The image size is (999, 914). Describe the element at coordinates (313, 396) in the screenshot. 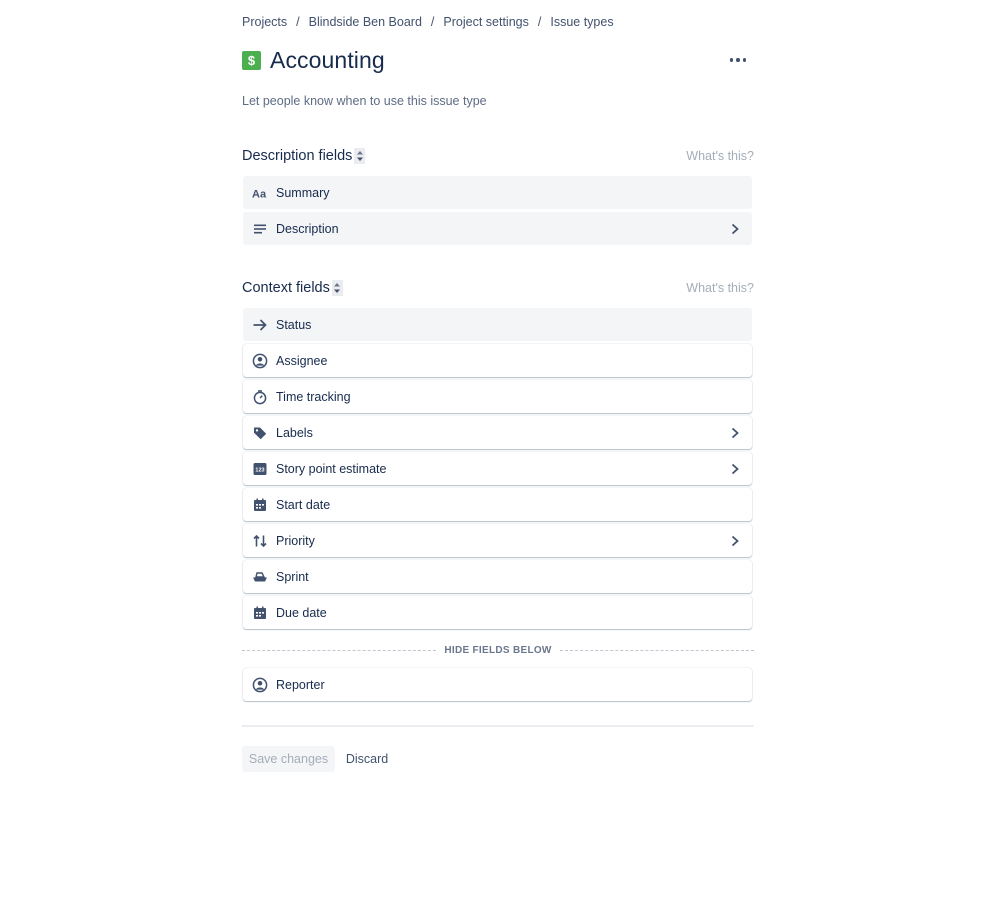

I see `field-label: Time tracking` at that location.